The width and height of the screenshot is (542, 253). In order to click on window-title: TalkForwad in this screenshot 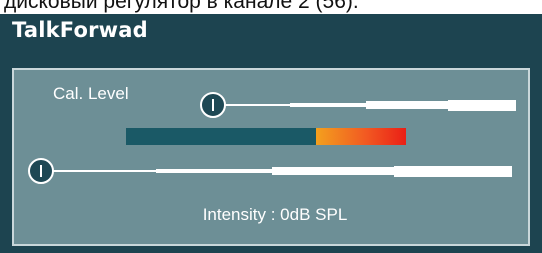, I will do `click(80, 30)`.